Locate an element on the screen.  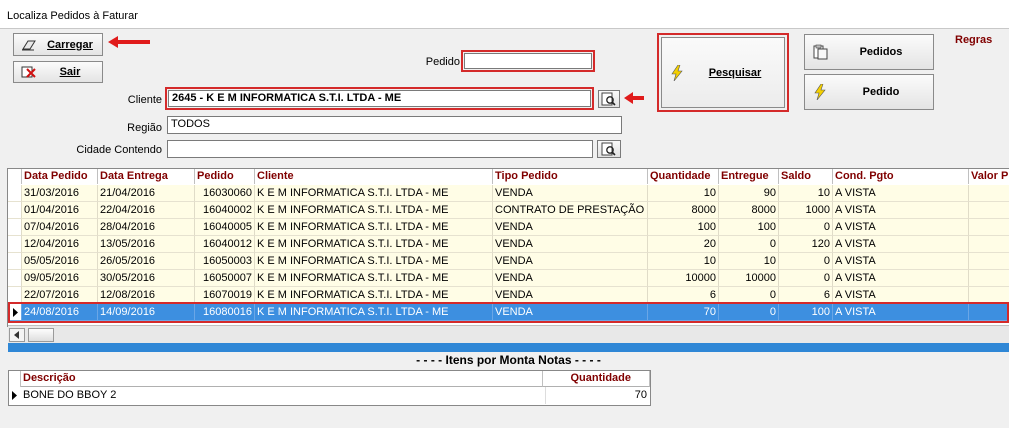
col-saldo: Saldo is located at coordinates (806, 176).